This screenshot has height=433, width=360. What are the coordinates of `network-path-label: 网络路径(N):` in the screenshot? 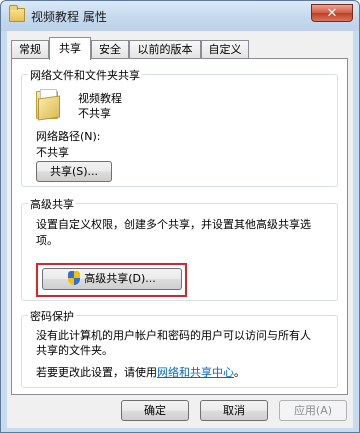 It's located at (68, 136).